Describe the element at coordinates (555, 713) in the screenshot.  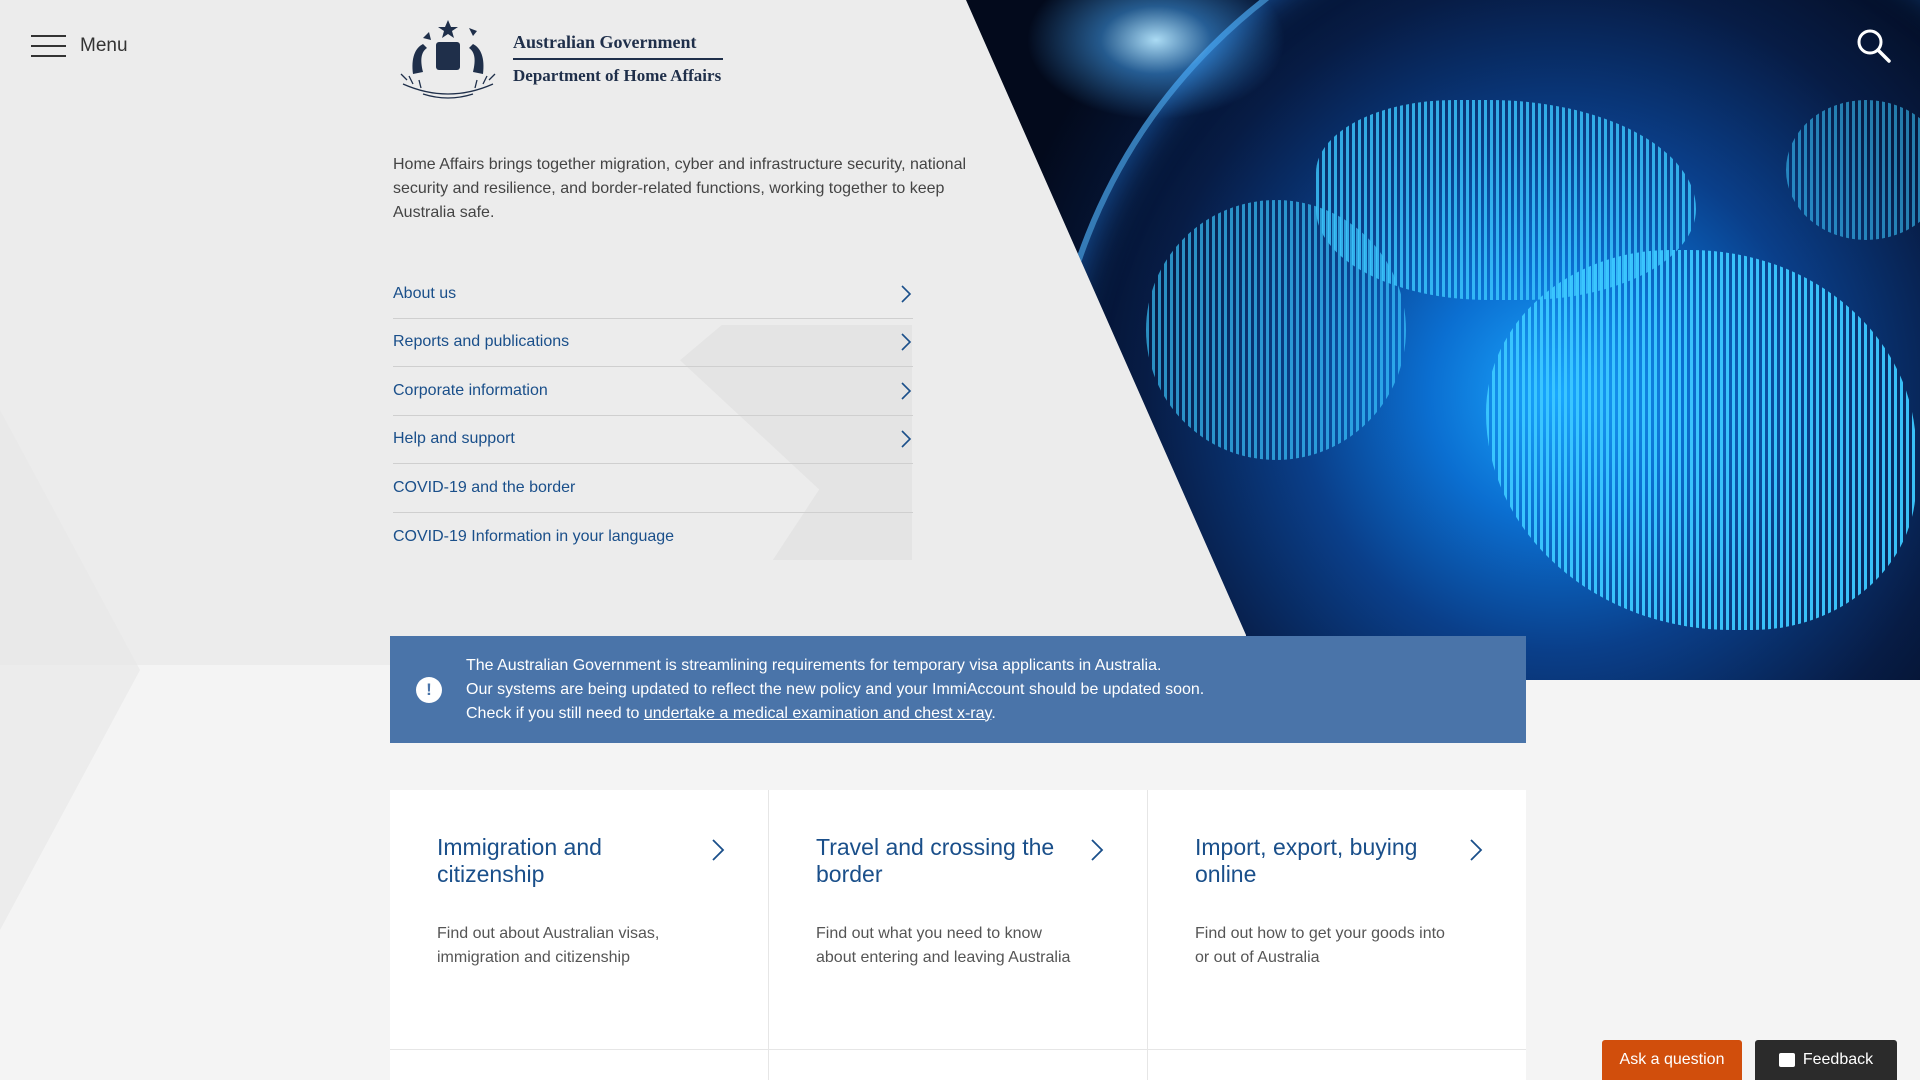
I see `alert-line-3-prefix: Check if you still need to` at that location.